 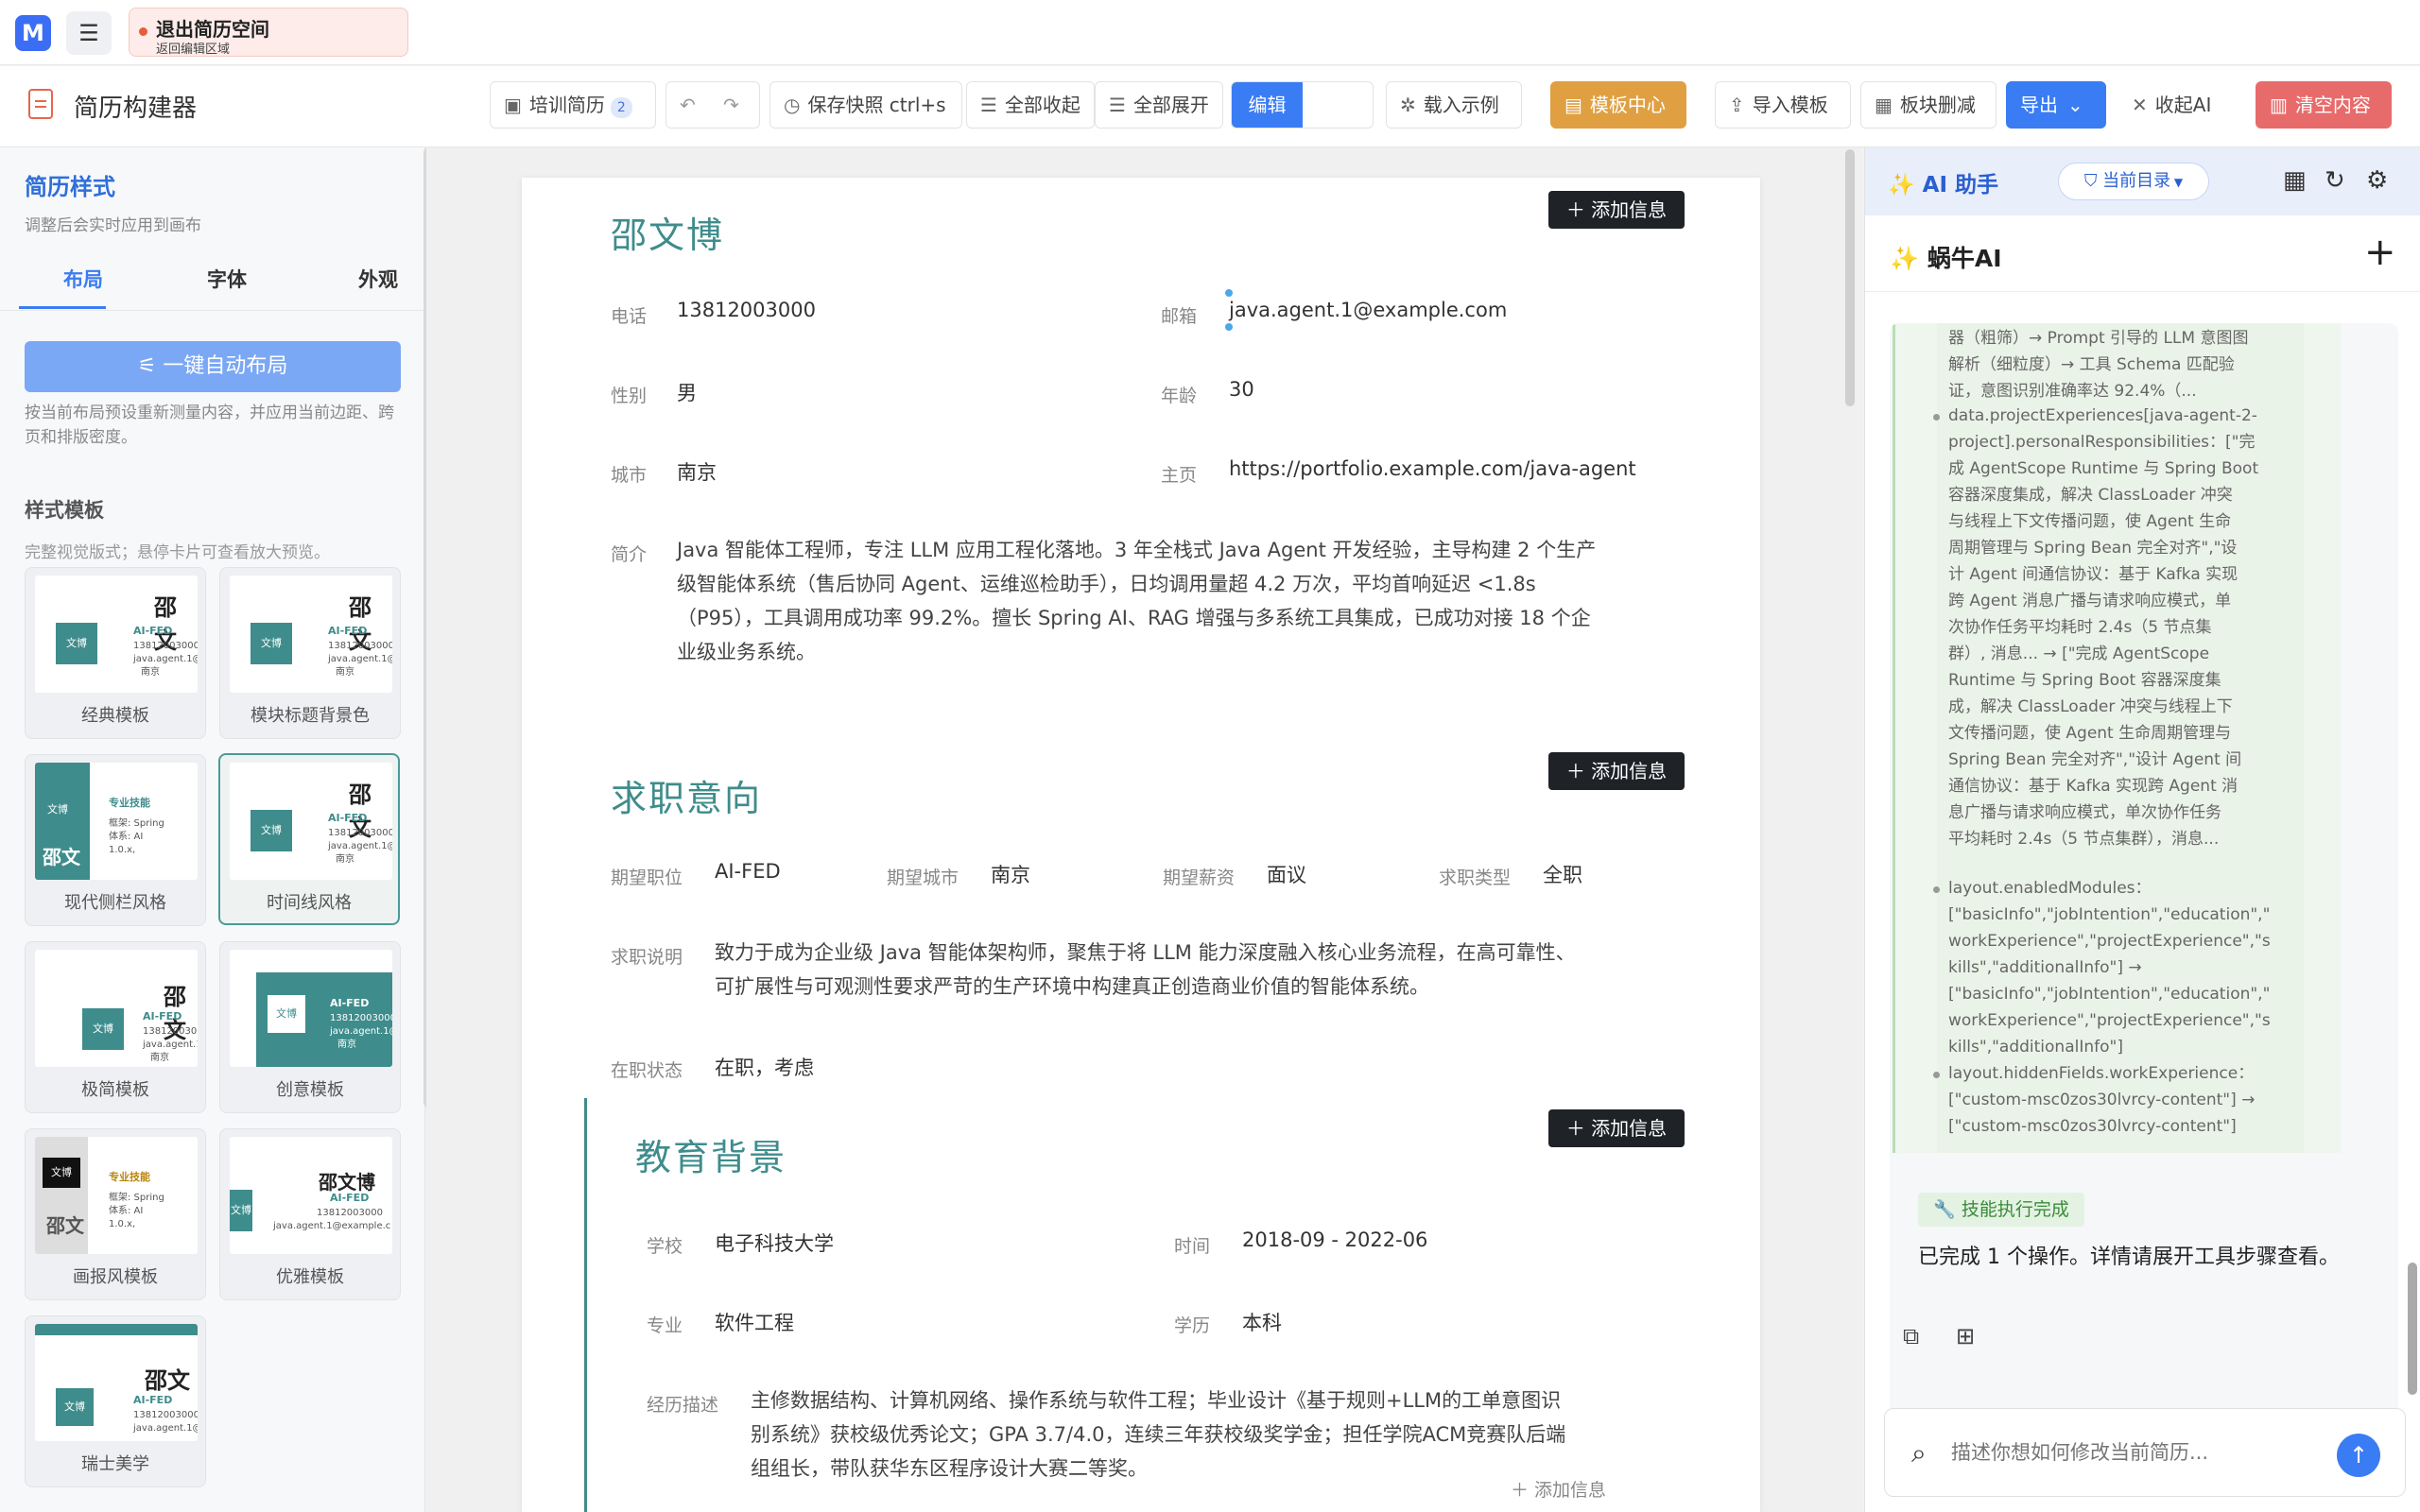 What do you see at coordinates (746, 310) in the screenshot?
I see `phone-value: 13812003000` at bounding box center [746, 310].